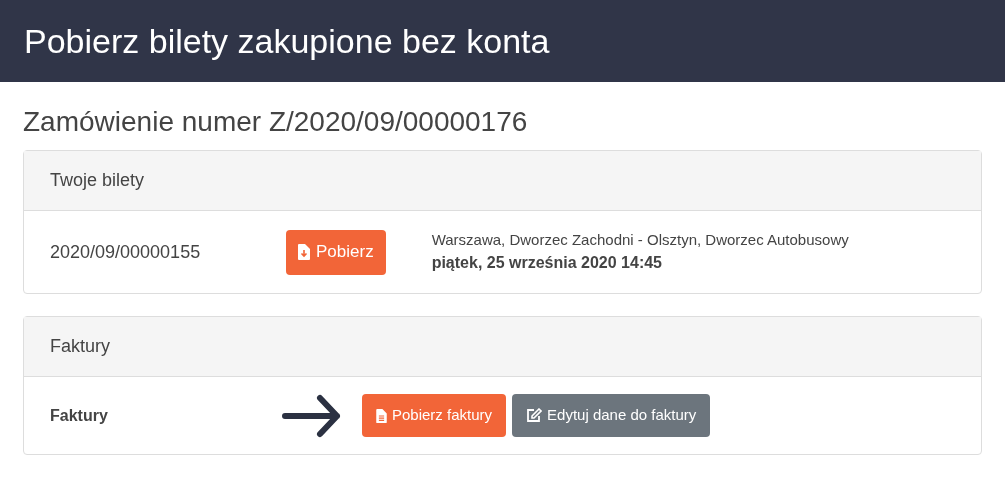  I want to click on document-icon, so click(381, 415).